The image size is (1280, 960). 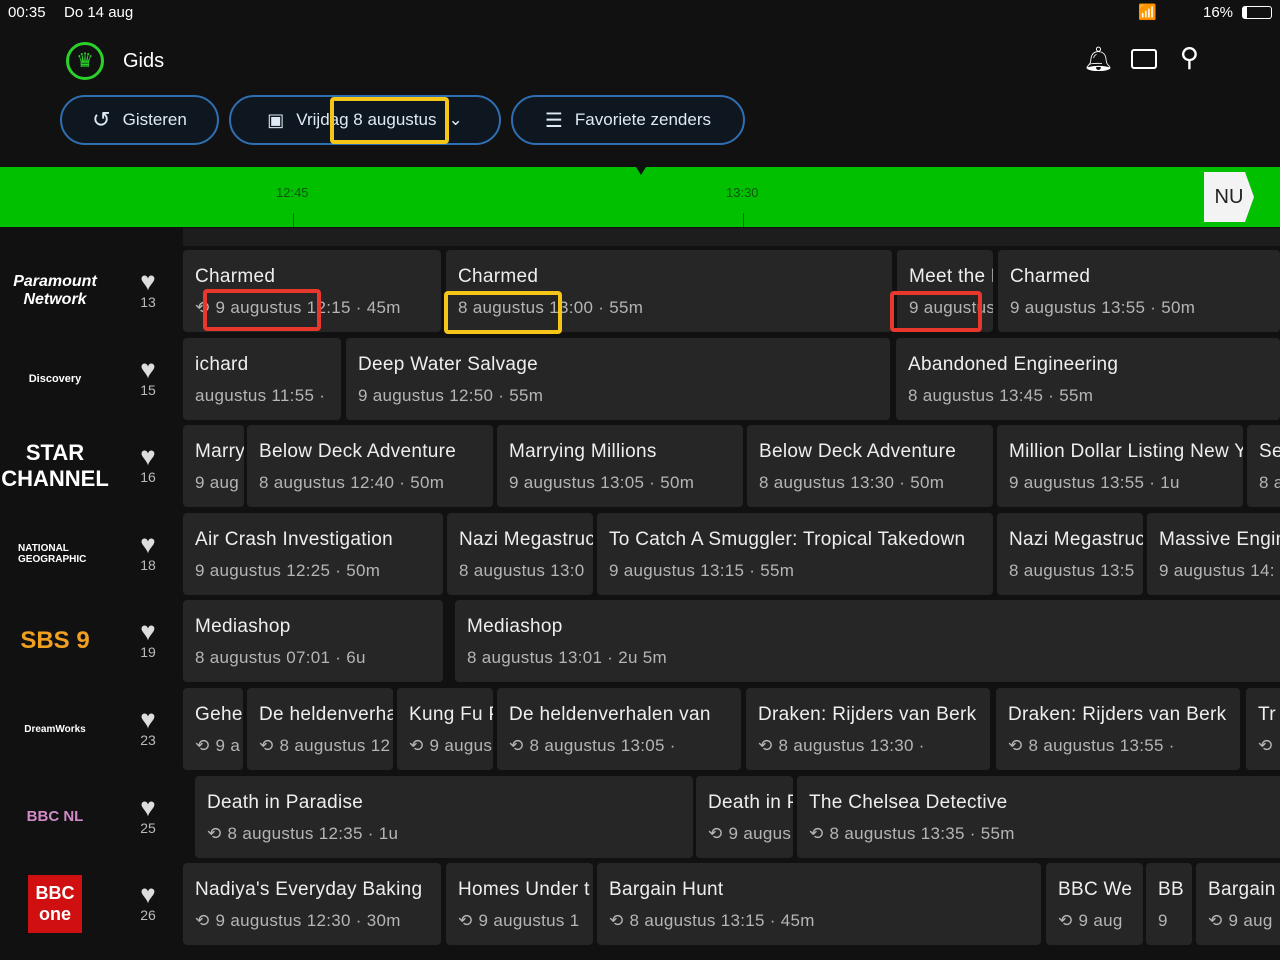 What do you see at coordinates (55, 466) in the screenshot?
I see `channel-logo-text: STAR CHANNEL` at bounding box center [55, 466].